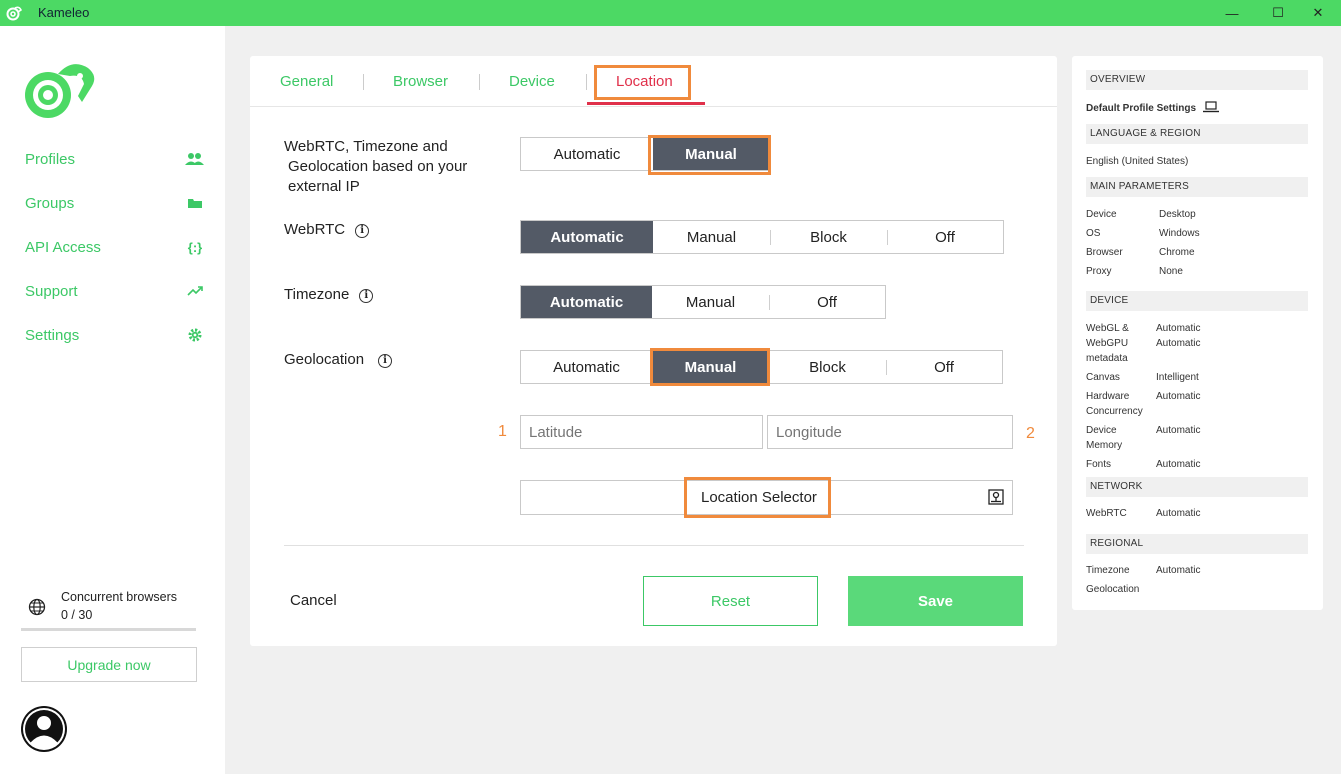 This screenshot has height=774, width=1341. I want to click on gear-icon, so click(195, 335).